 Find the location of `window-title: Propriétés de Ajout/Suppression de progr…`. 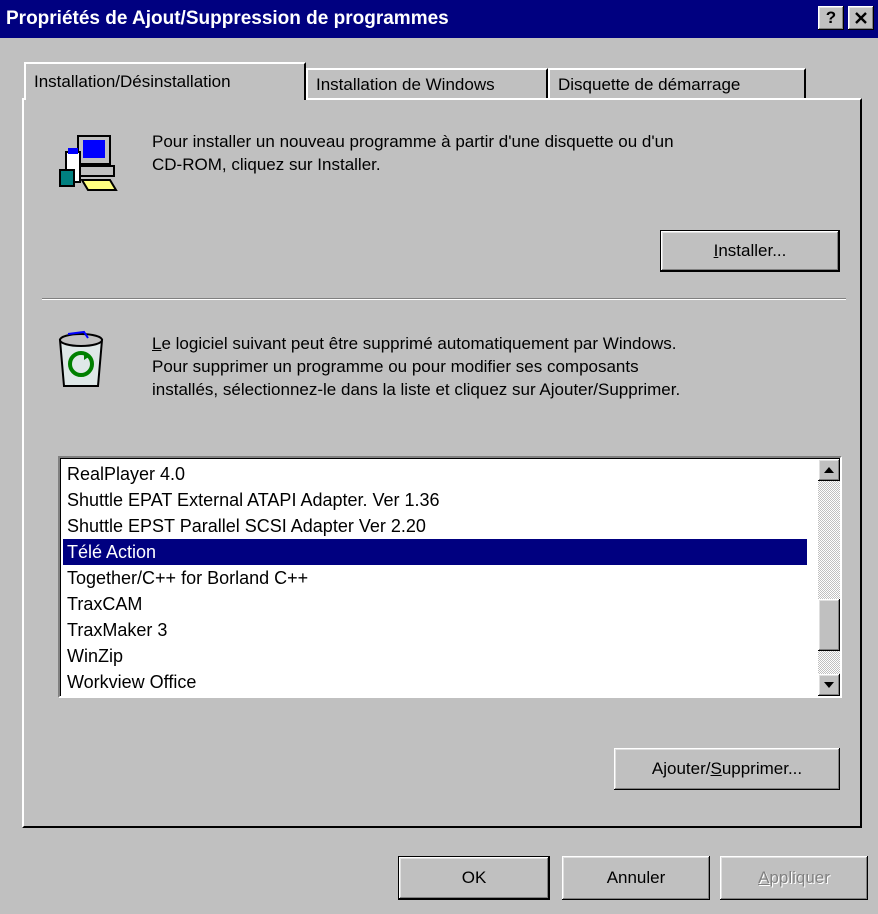

window-title: Propriétés de Ajout/Suppression de progr… is located at coordinates (227, 18).